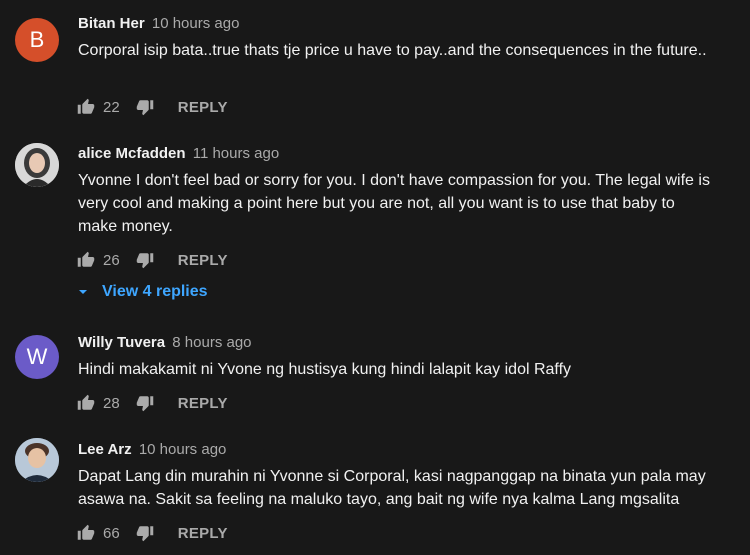  I want to click on comment-timestamp: 11 hours ago, so click(236, 153).